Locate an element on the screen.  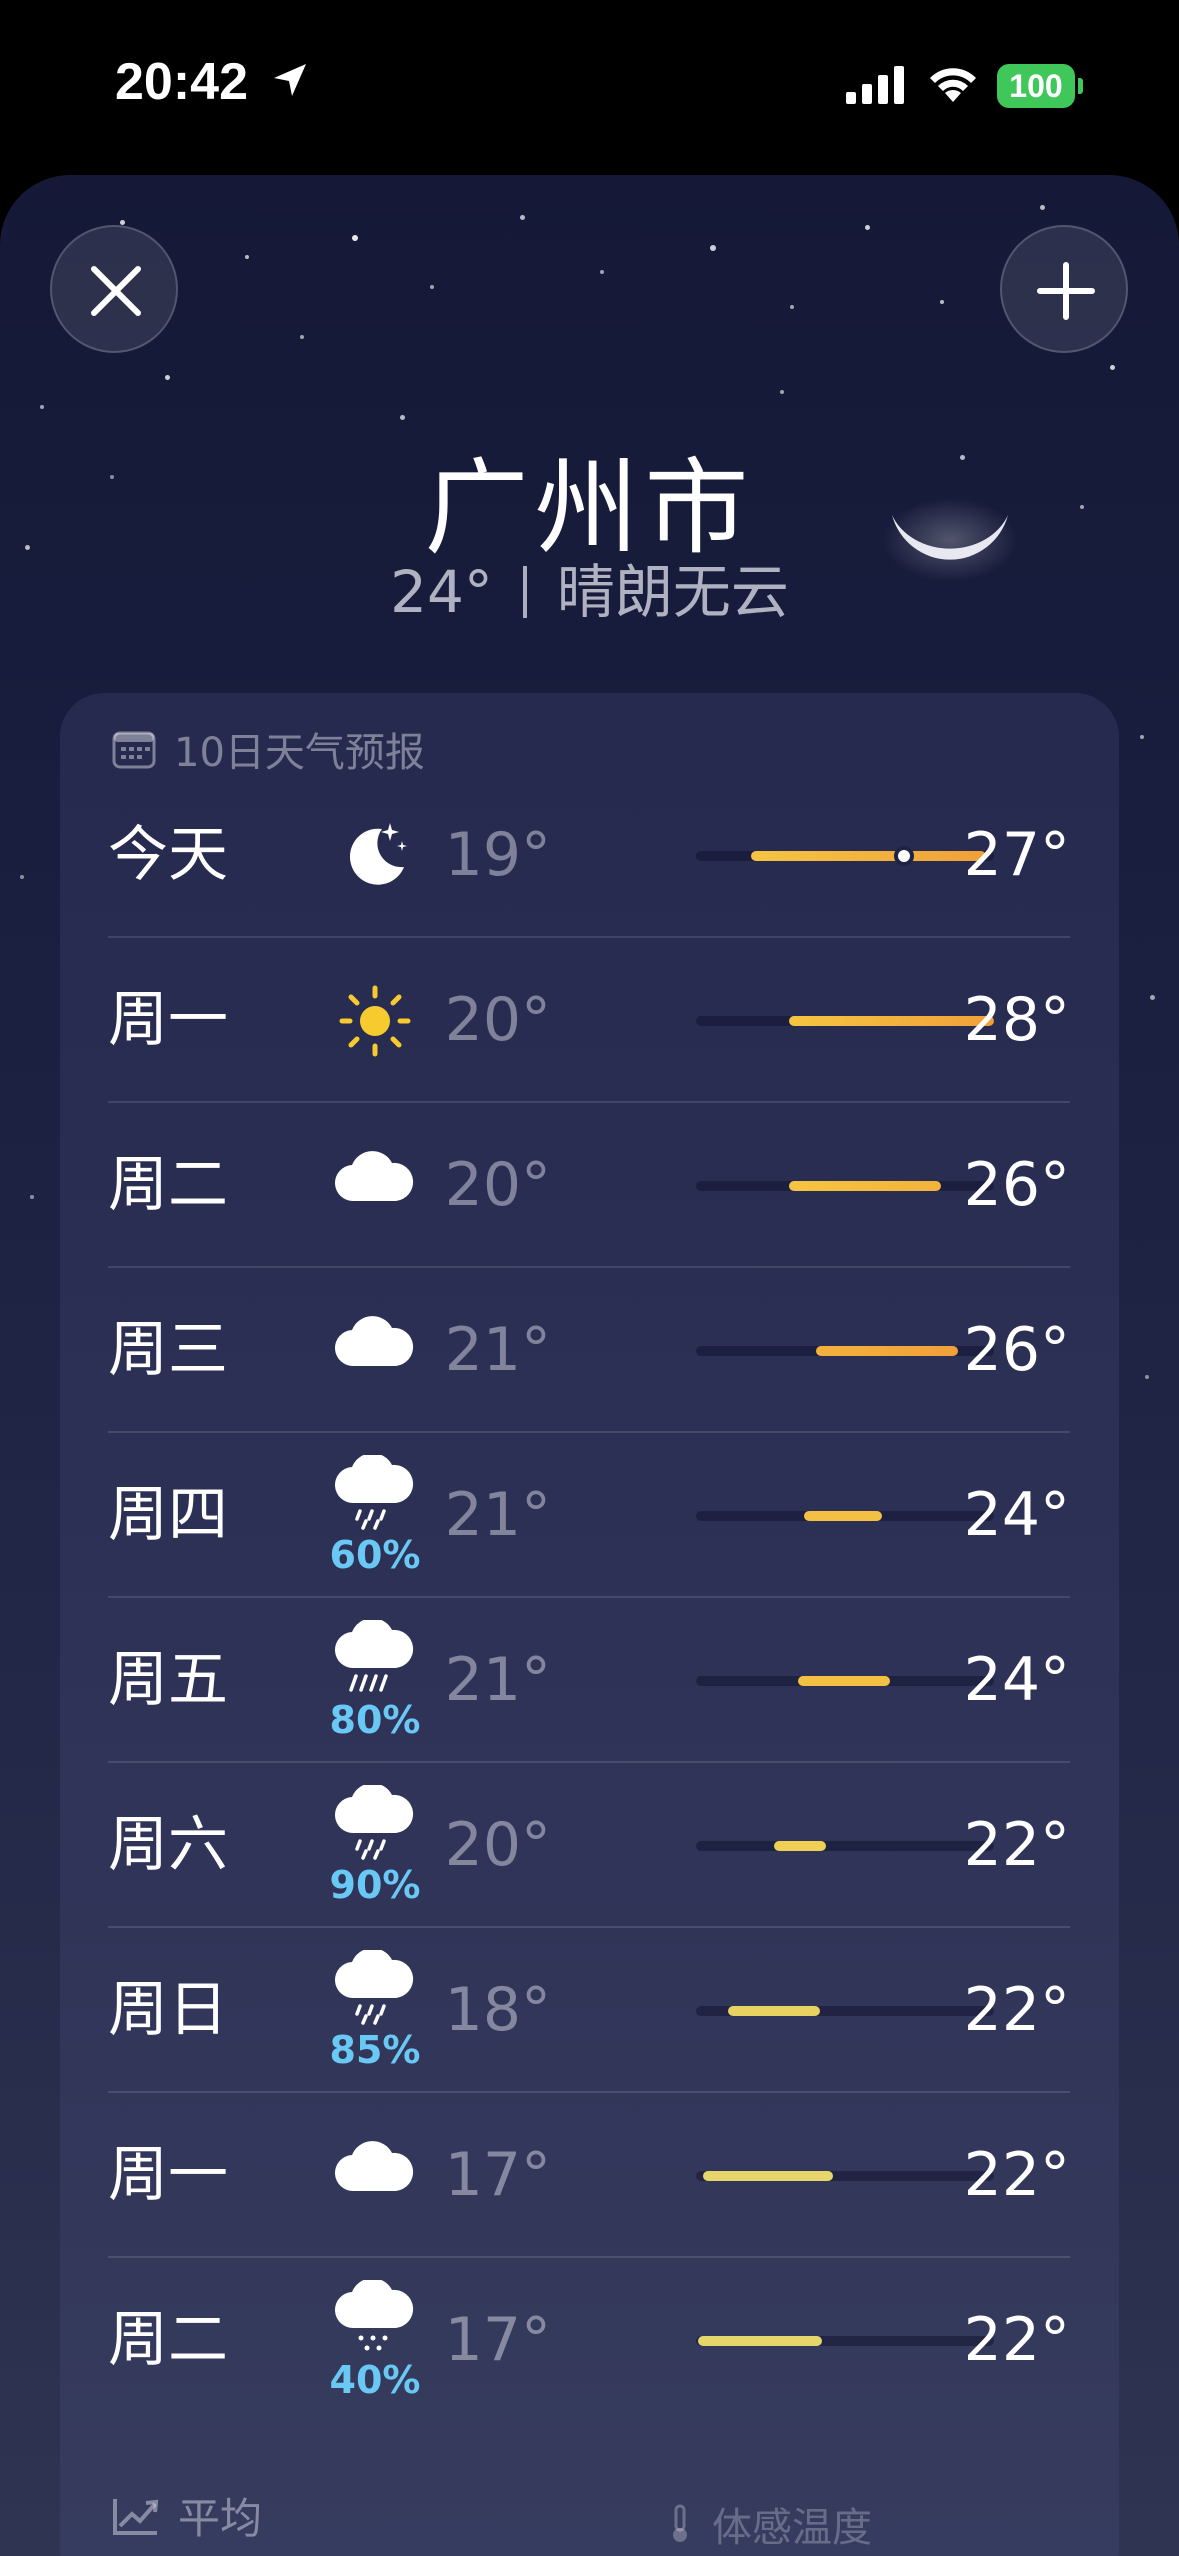
forecast-row: 今天 19° 27° is located at coordinates (589, 855).